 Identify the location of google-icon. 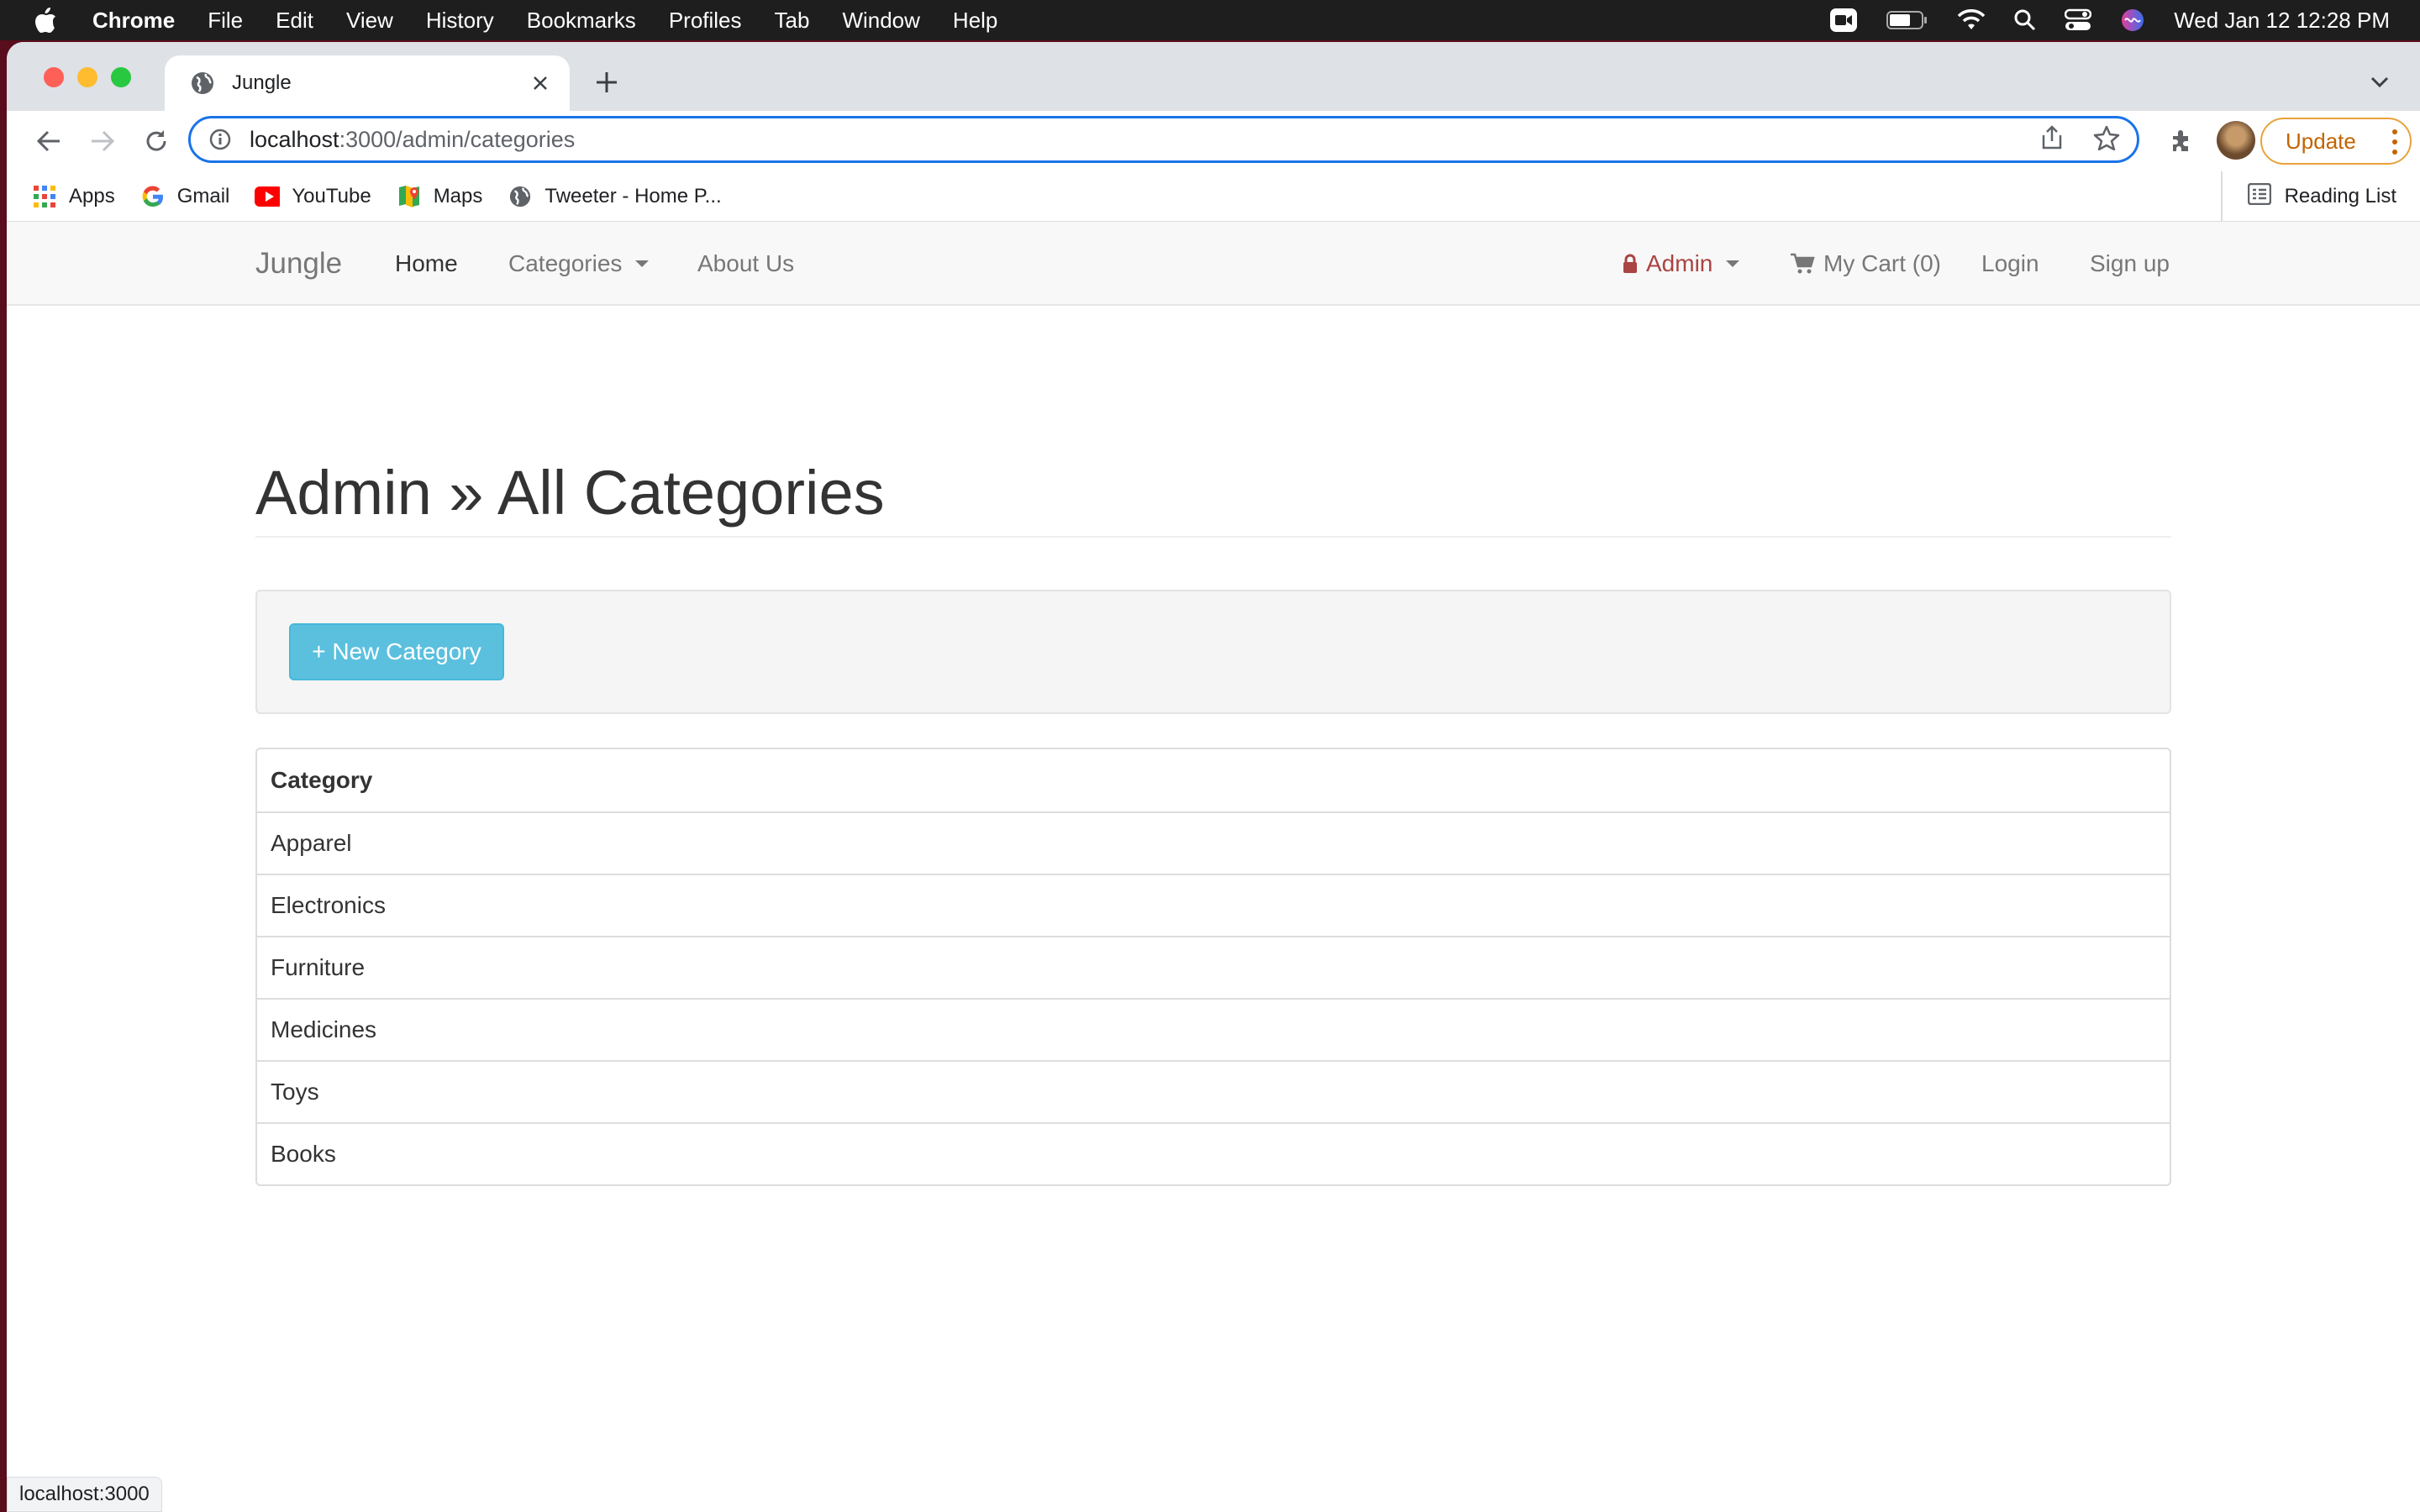
(153, 196).